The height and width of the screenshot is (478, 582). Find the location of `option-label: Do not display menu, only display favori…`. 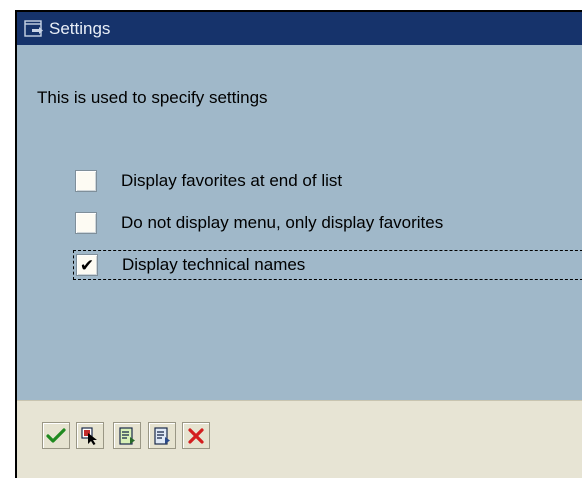

option-label: Do not display menu, only display favori… is located at coordinates (282, 222).